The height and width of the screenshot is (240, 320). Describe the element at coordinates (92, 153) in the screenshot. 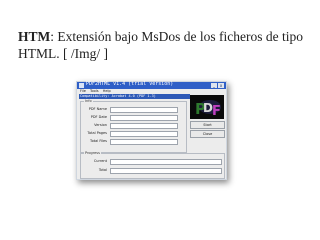

I see `progress-group-title: Progress` at that location.